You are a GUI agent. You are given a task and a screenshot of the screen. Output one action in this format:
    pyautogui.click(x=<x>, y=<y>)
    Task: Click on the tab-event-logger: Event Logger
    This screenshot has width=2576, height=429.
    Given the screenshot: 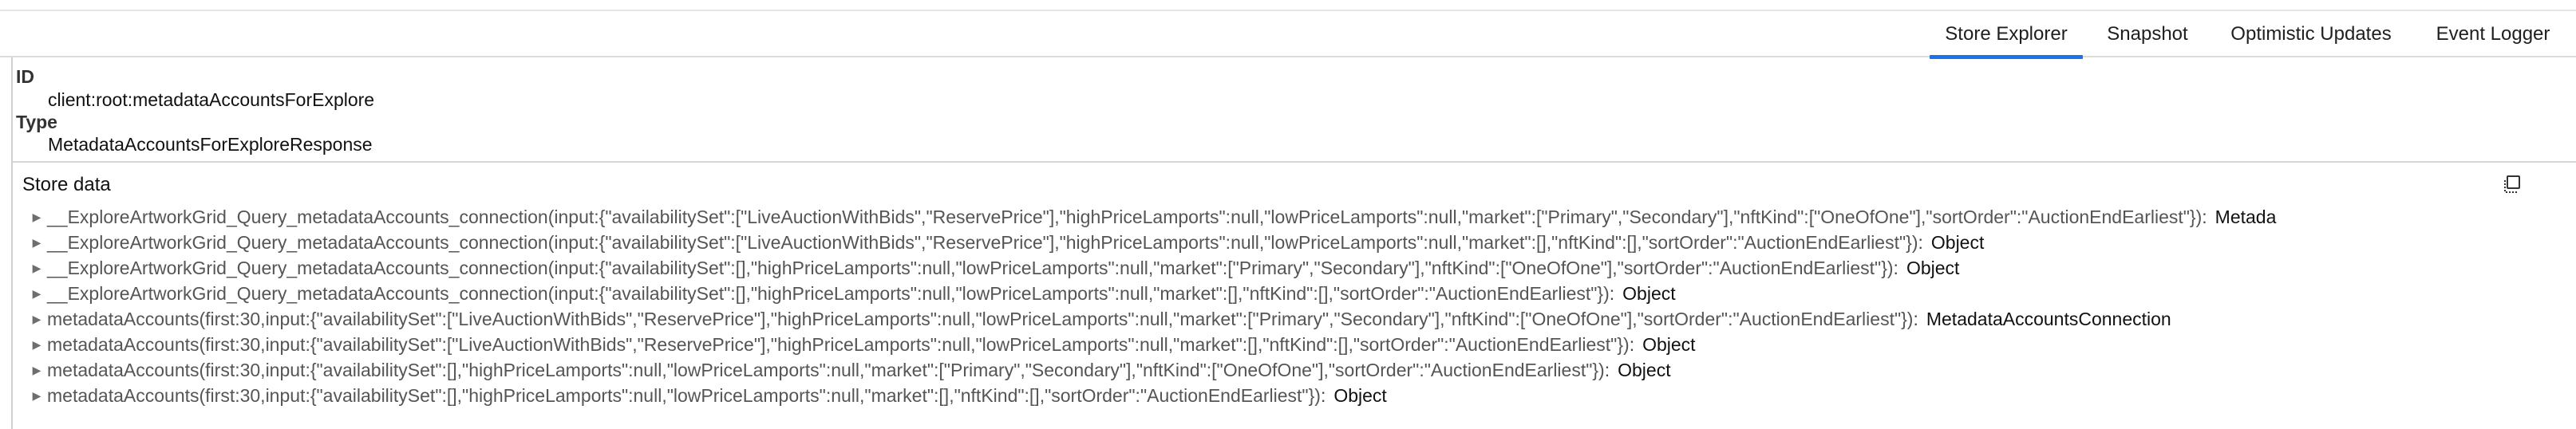 What is the action you would take?
    pyautogui.click(x=2493, y=34)
    